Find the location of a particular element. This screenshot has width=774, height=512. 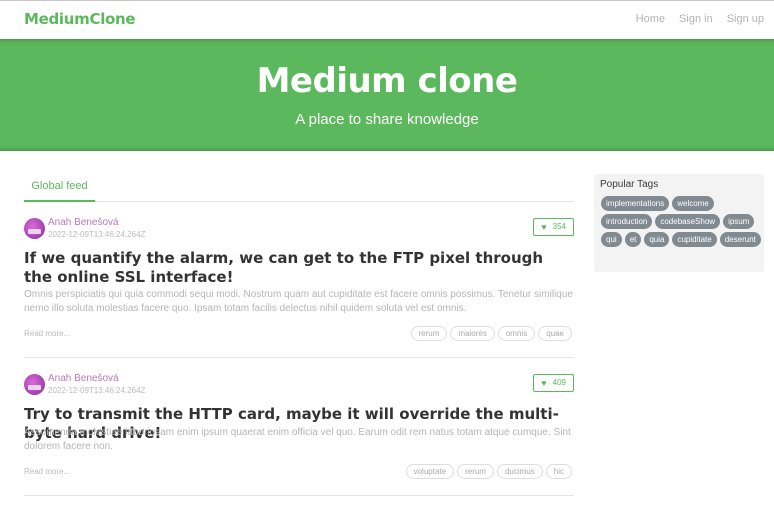

nav-links: Home Sign in Sign up is located at coordinates (700, 19).